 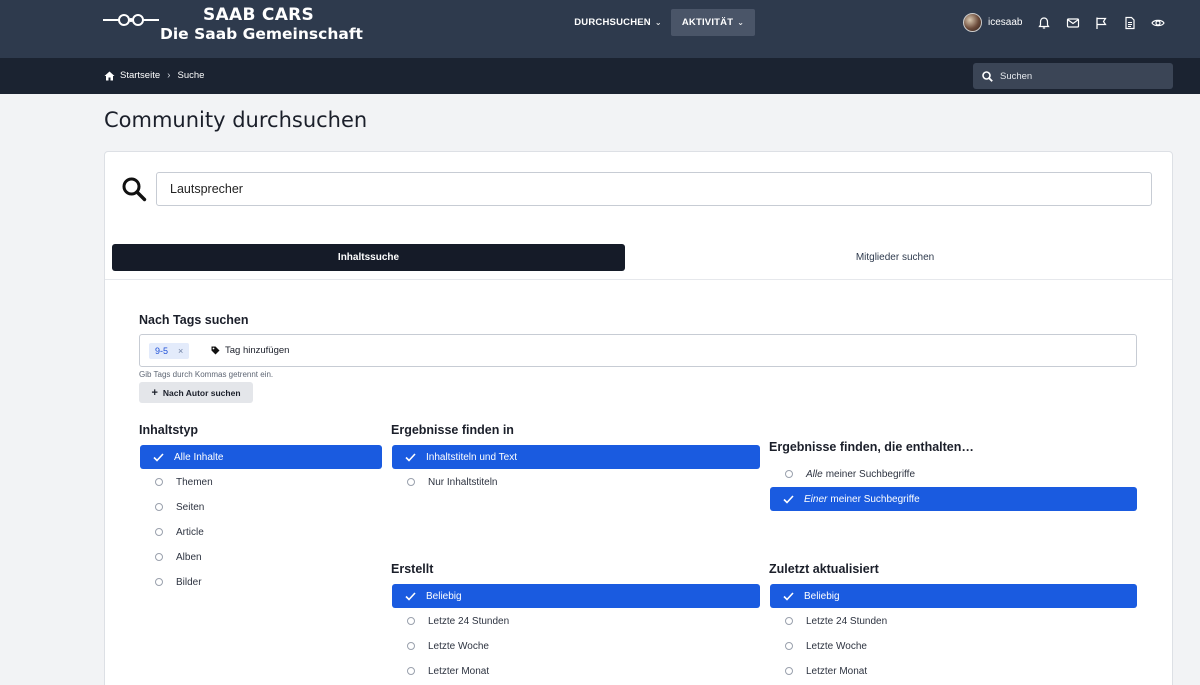 What do you see at coordinates (261, 34) in the screenshot?
I see `brand-subtitle: Die Saab Gemeinschaft` at bounding box center [261, 34].